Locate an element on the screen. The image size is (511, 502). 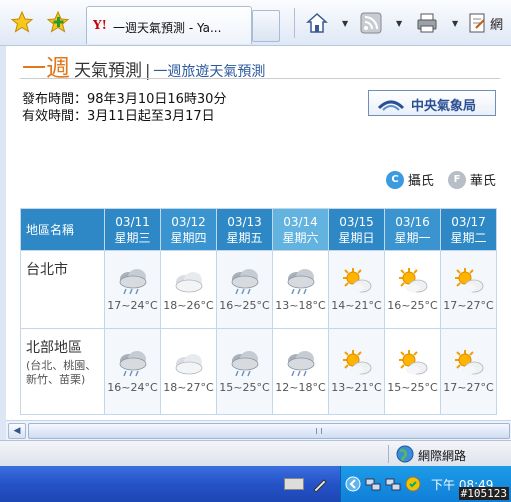
page-menu-label: 網 is located at coordinates (496, 23).